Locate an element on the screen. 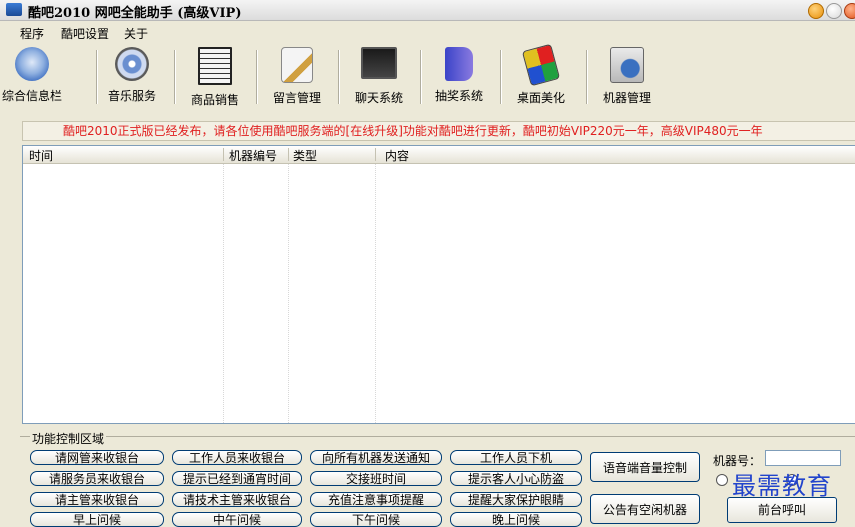 Image resolution: width=855 pixels, height=527 pixels. theft-warning-button: 提示客人小心防盗 is located at coordinates (516, 478).